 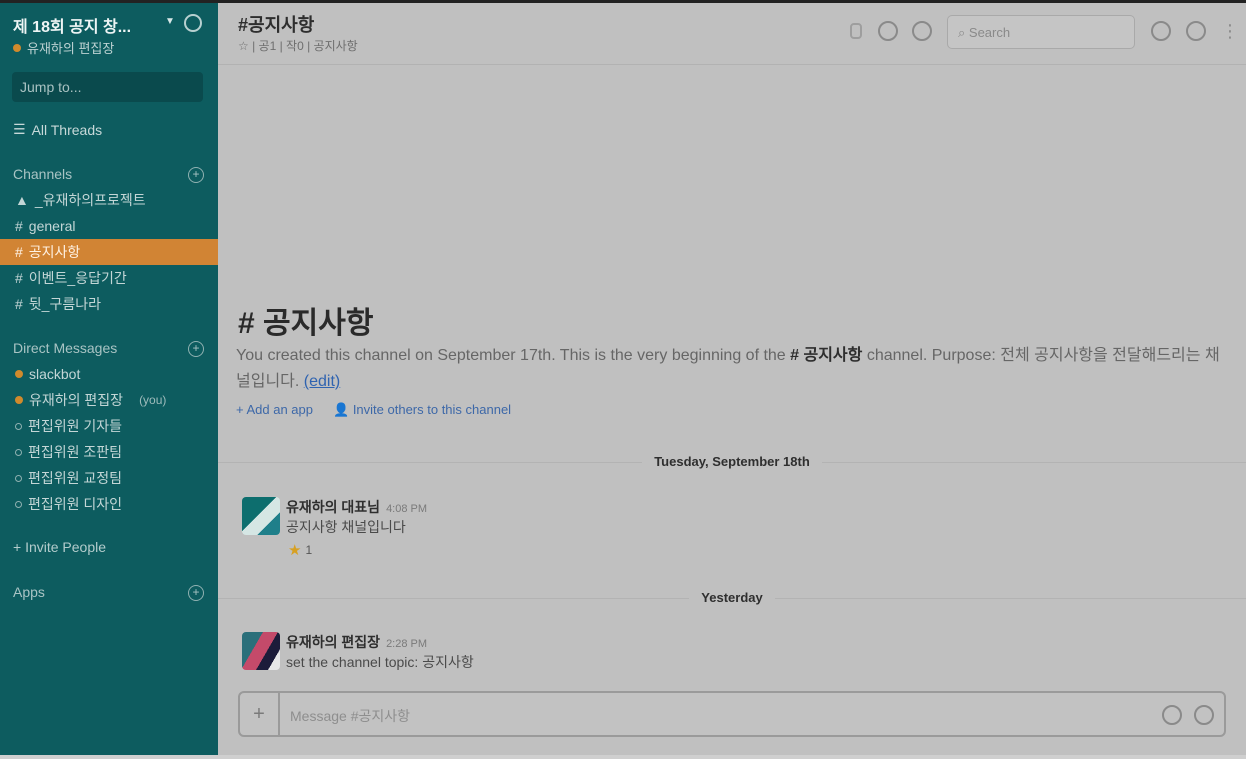 I want to click on message-header: 유재하의 편집장 2:28 PM, so click(x=356, y=642).